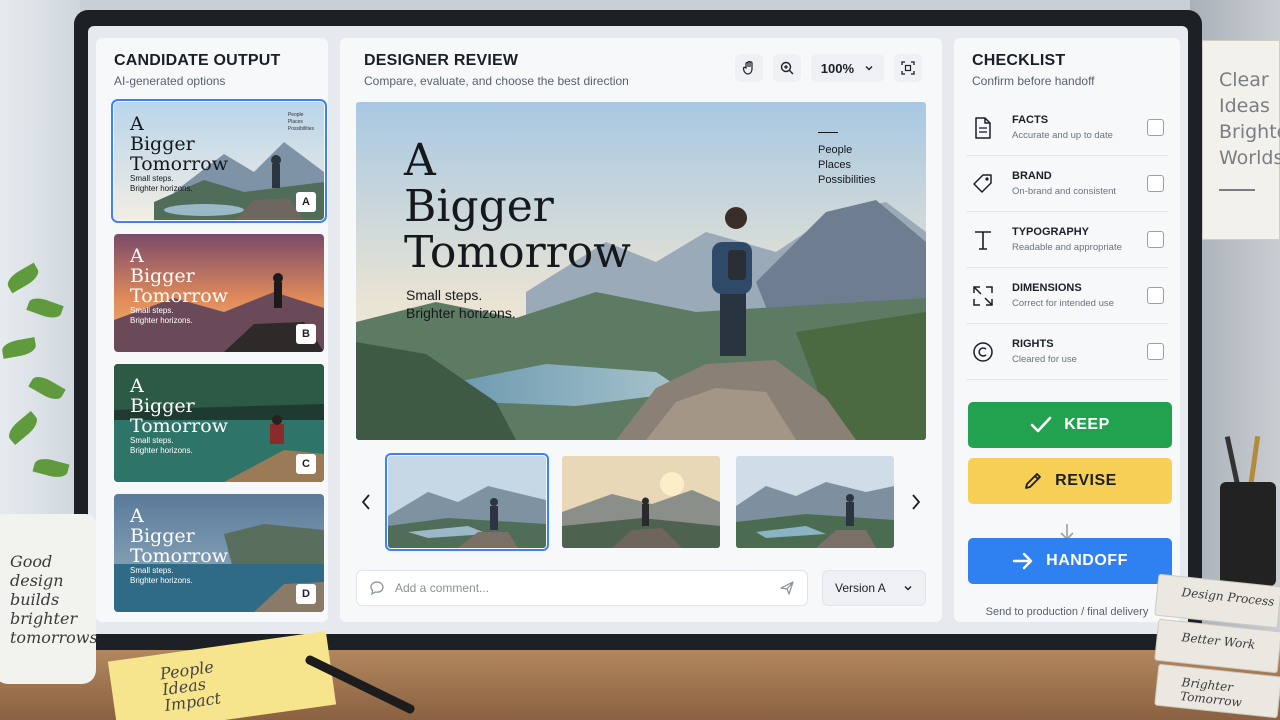 This screenshot has width=1280, height=720. Describe the element at coordinates (860, 588) in the screenshot. I see `version-value: Version A` at that location.